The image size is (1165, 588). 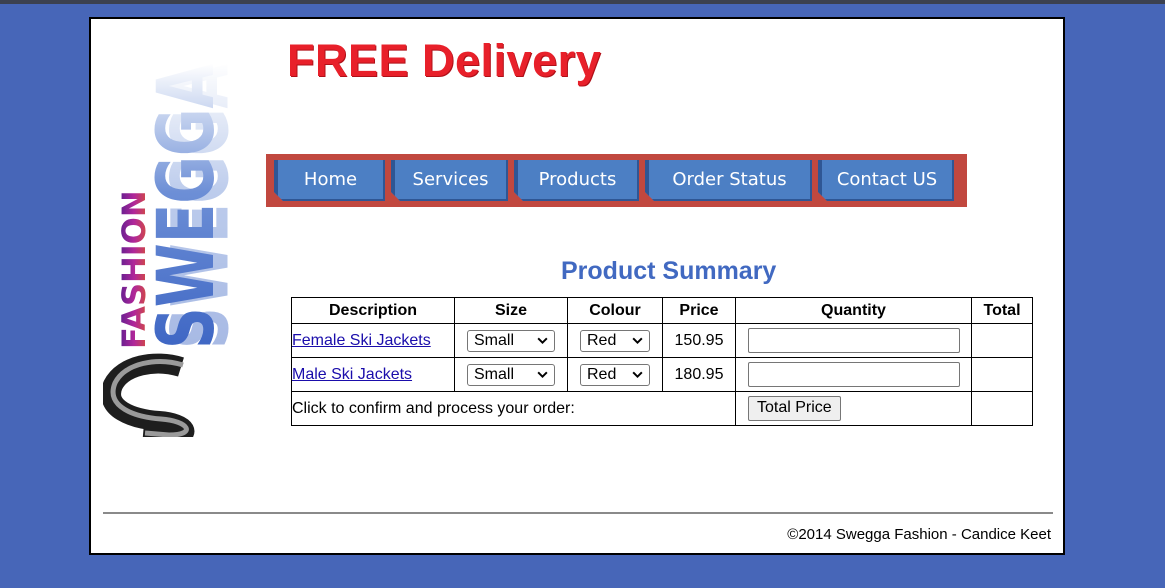 What do you see at coordinates (578, 513) in the screenshot?
I see `footer-divider` at bounding box center [578, 513].